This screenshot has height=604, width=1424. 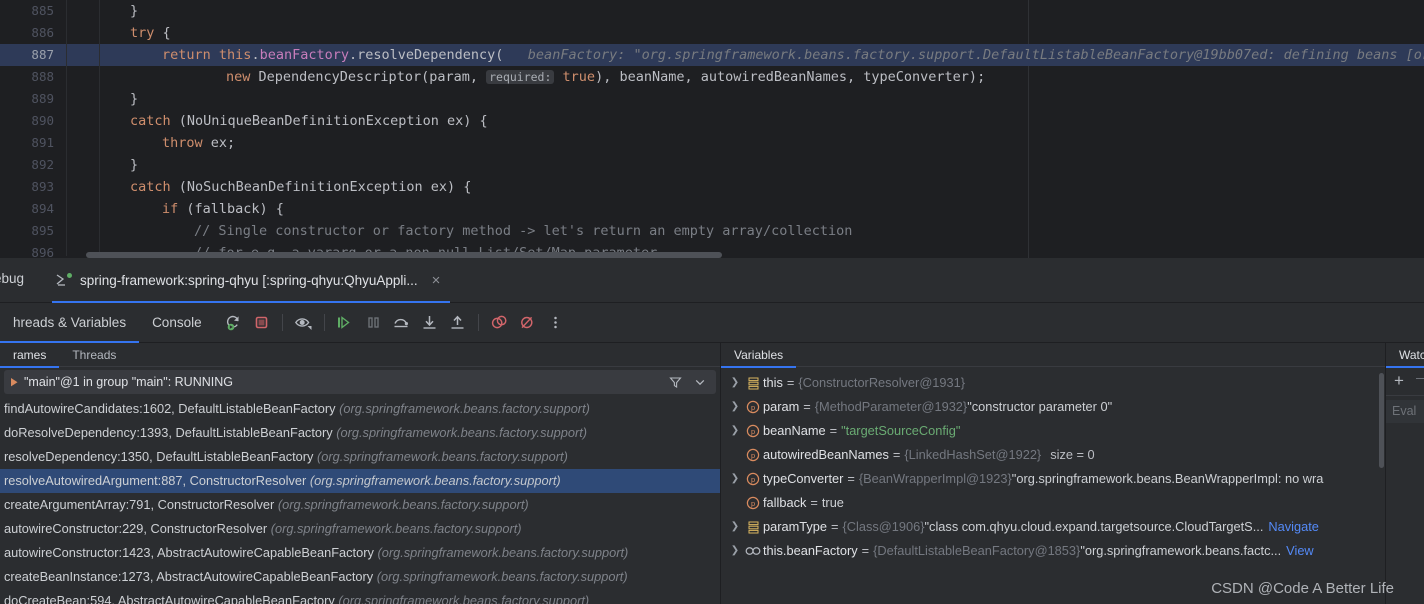 I want to click on code-token: beanFactory:, so click(x=568, y=55).